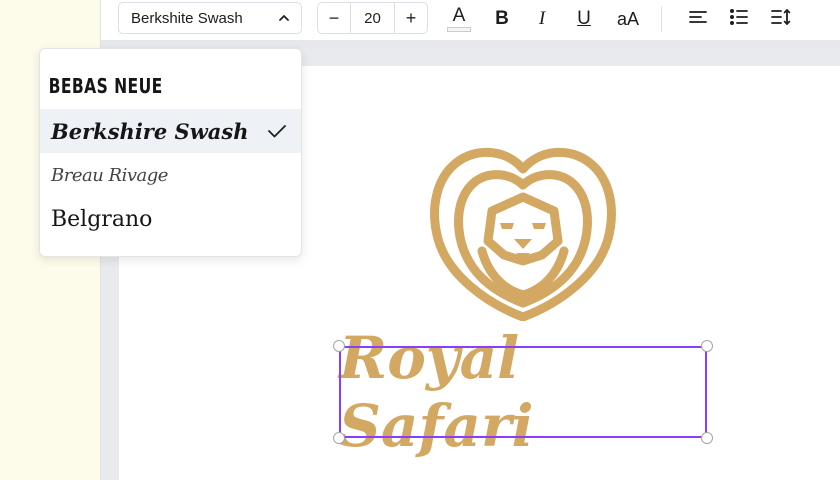 Image resolution: width=840 pixels, height=480 pixels. What do you see at coordinates (411, 18) in the screenshot?
I see `increase-font-size-button: +` at bounding box center [411, 18].